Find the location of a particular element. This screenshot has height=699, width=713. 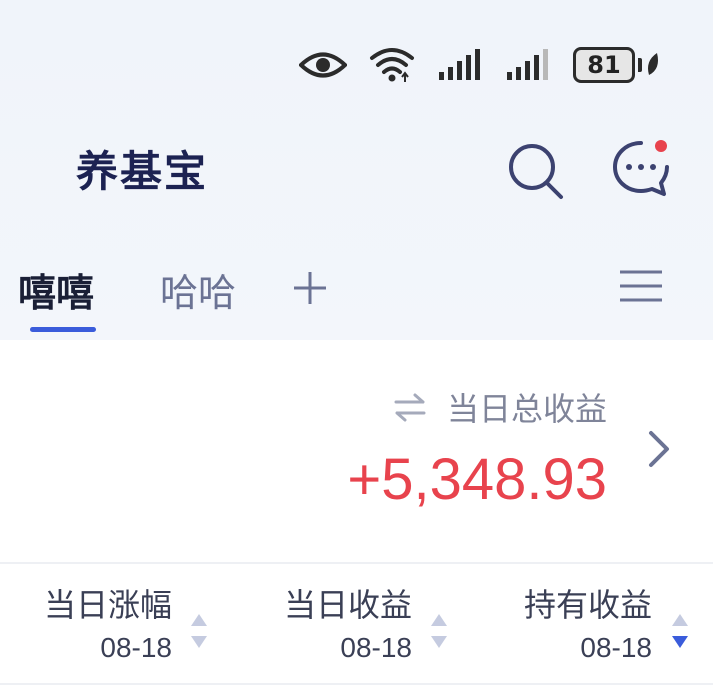

search-button is located at coordinates (536, 171).